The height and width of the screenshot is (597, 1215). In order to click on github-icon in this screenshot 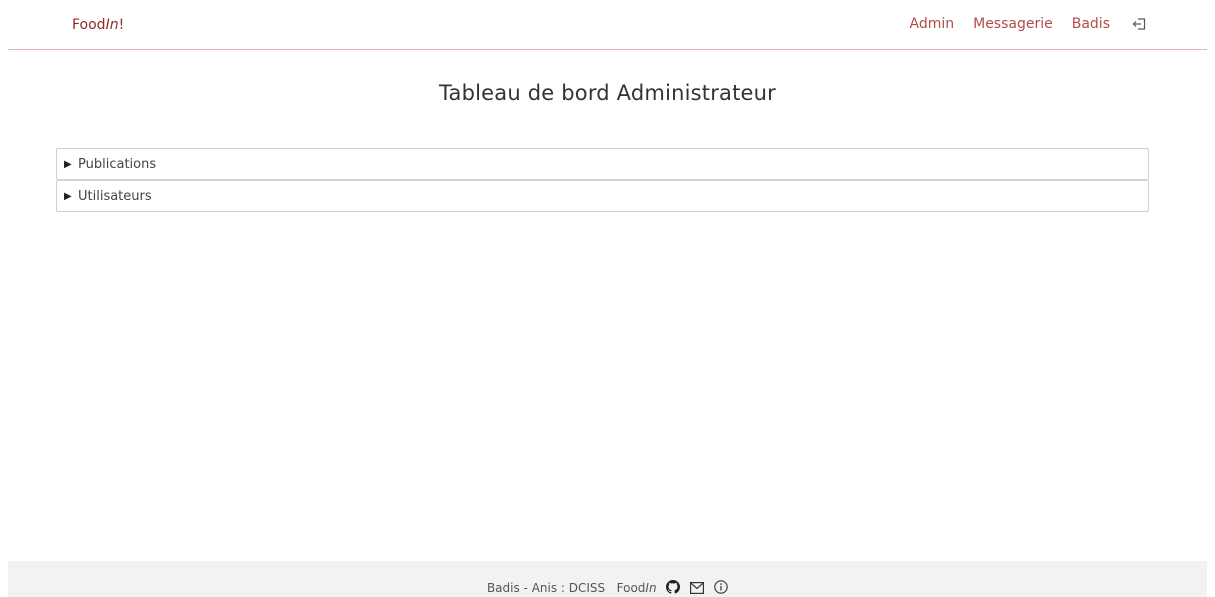, I will do `click(673, 588)`.